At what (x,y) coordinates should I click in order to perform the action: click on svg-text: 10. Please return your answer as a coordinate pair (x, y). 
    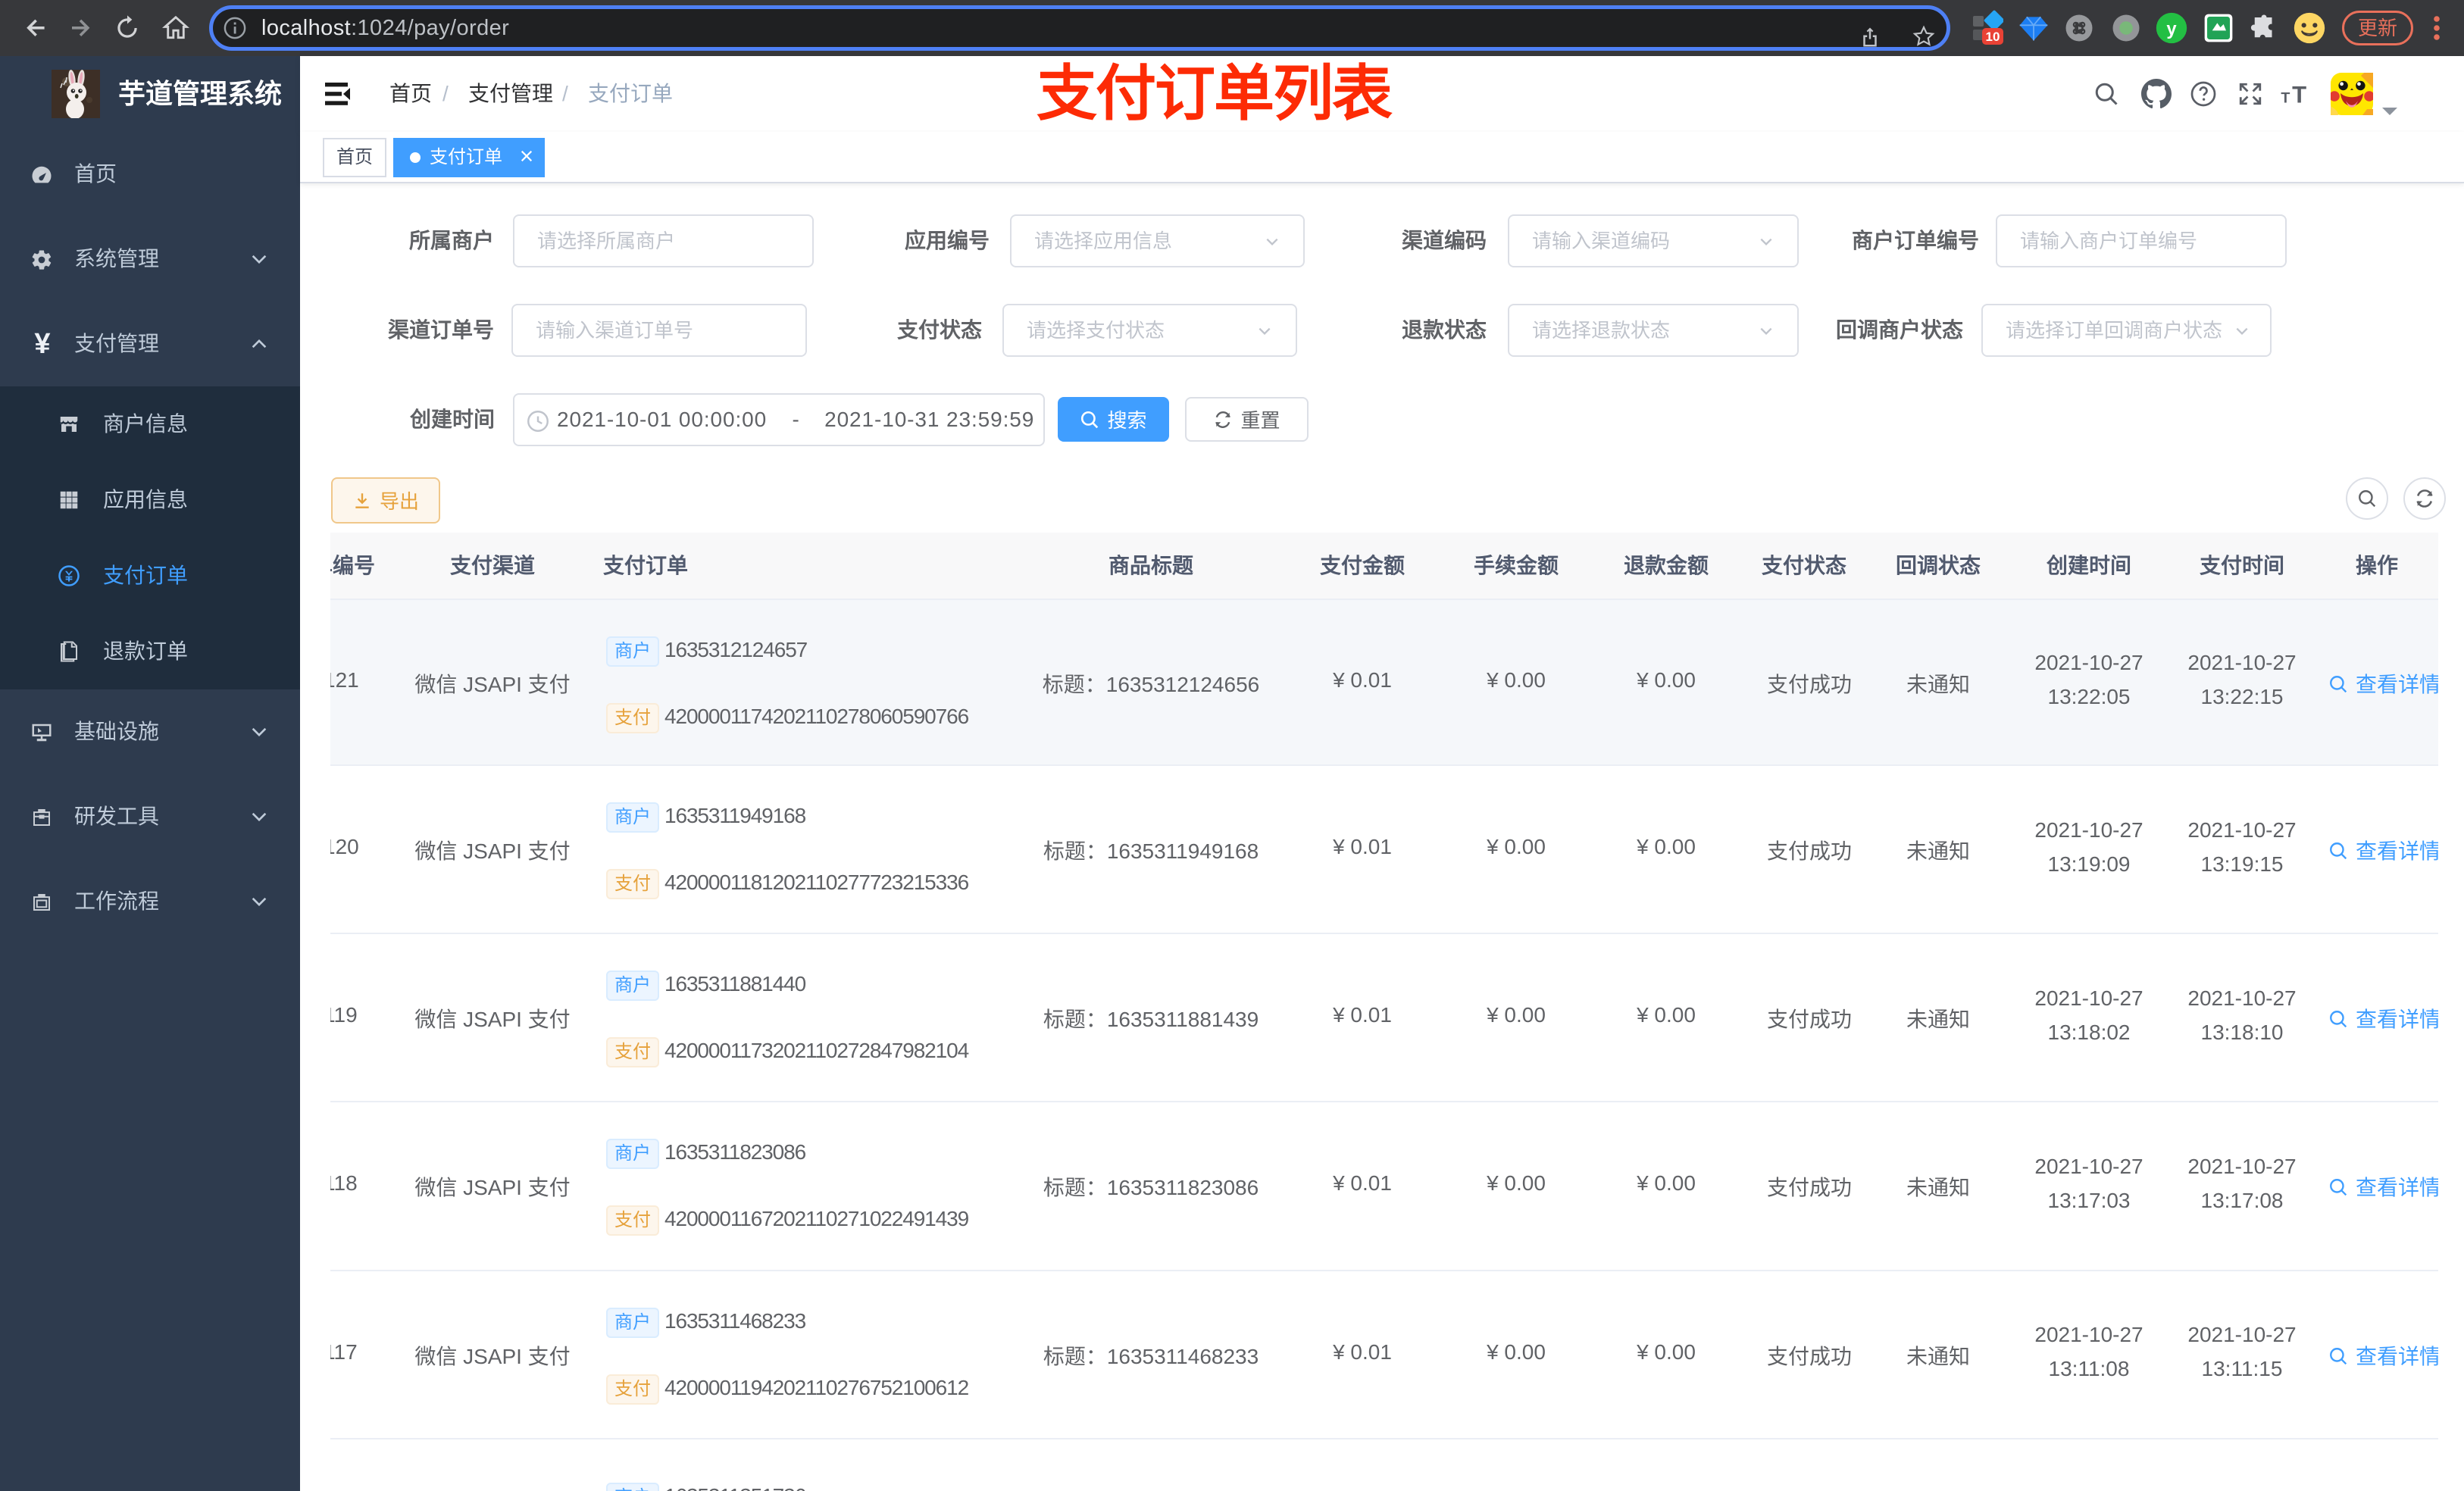
    Looking at the image, I should click on (1993, 37).